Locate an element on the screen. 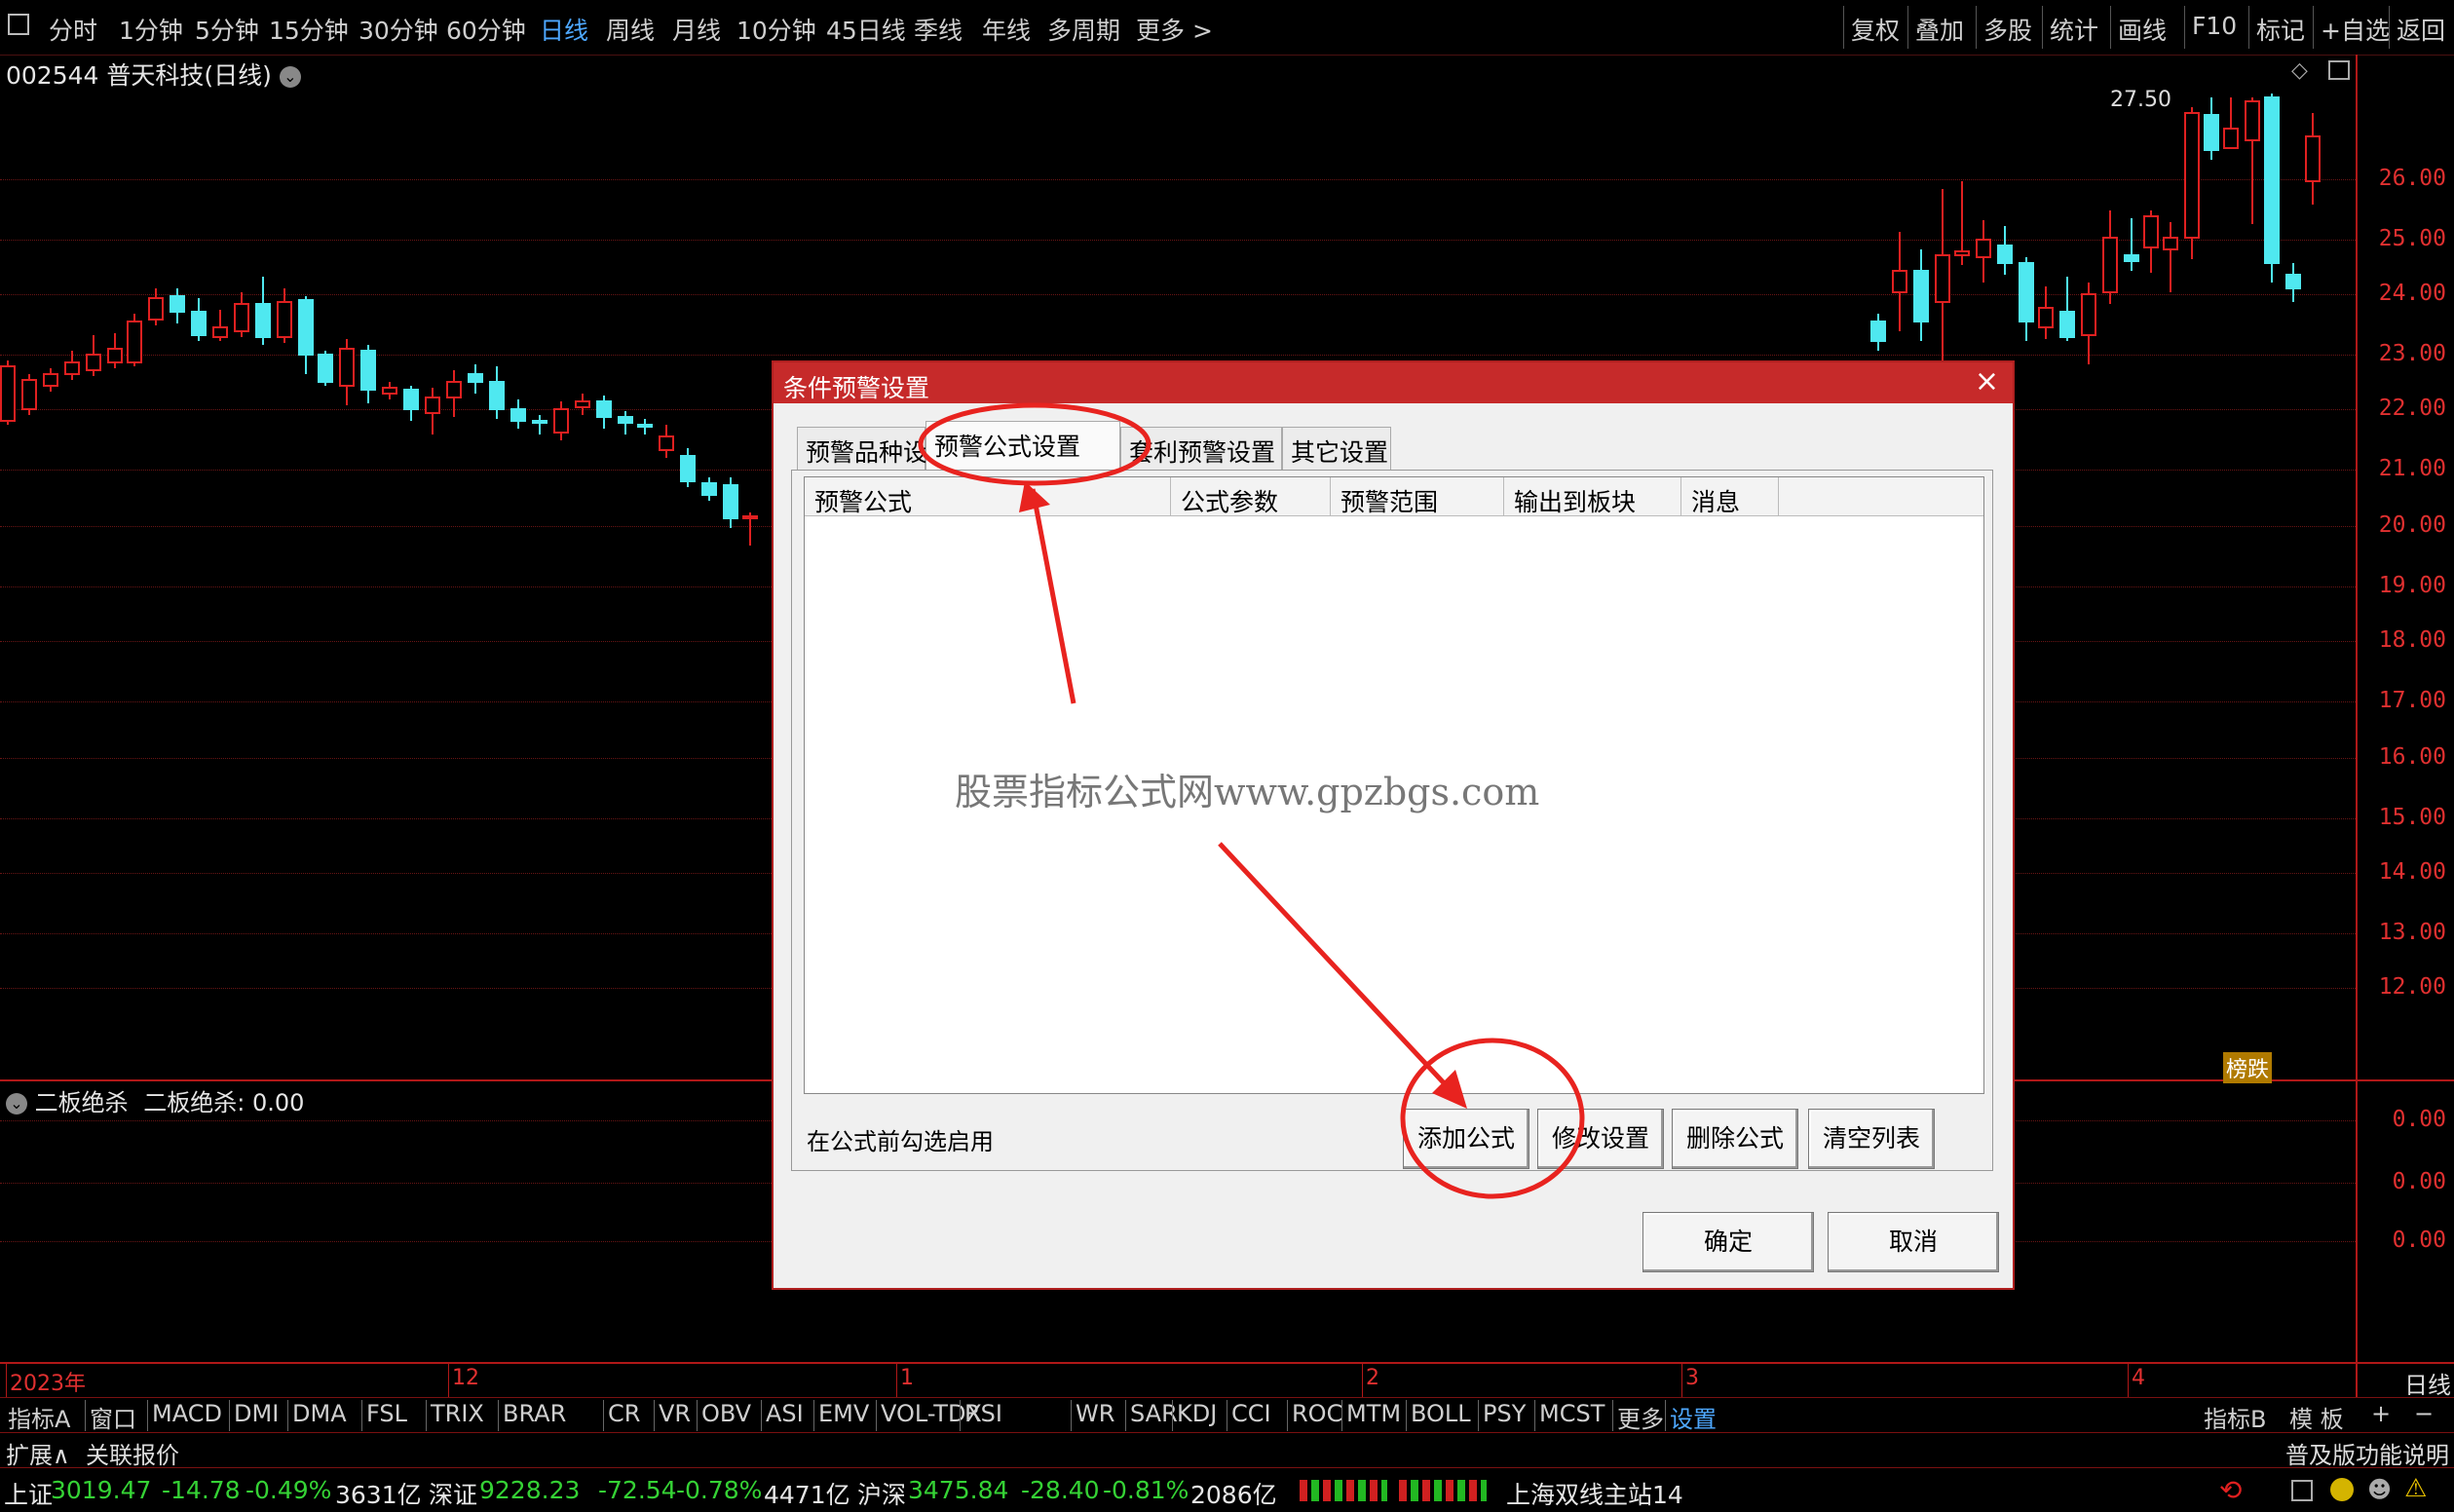  indicator-tab-3: DMI is located at coordinates (257, 1414).